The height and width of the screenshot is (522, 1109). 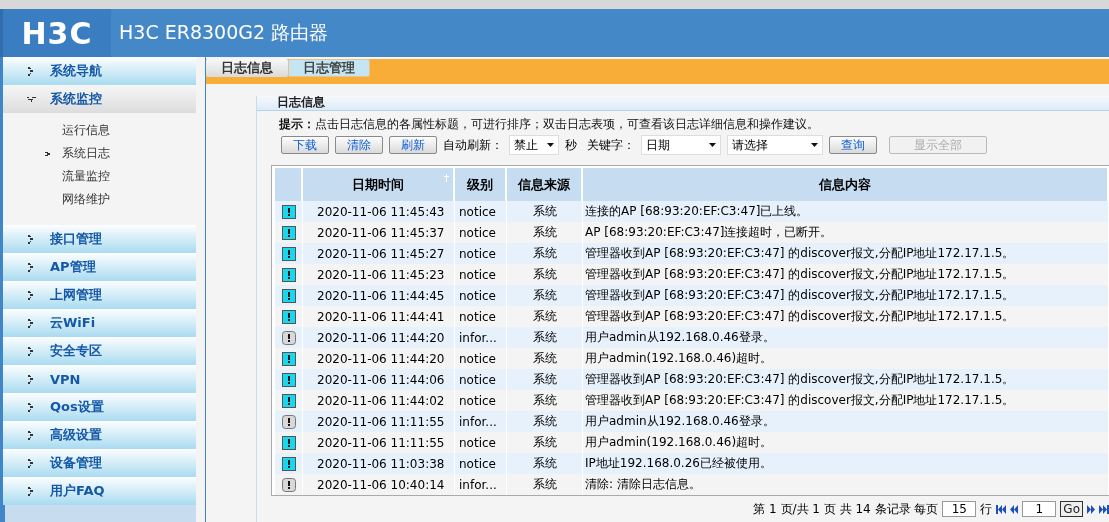 What do you see at coordinates (31, 99) in the screenshot?
I see `down-chevron-icon` at bounding box center [31, 99].